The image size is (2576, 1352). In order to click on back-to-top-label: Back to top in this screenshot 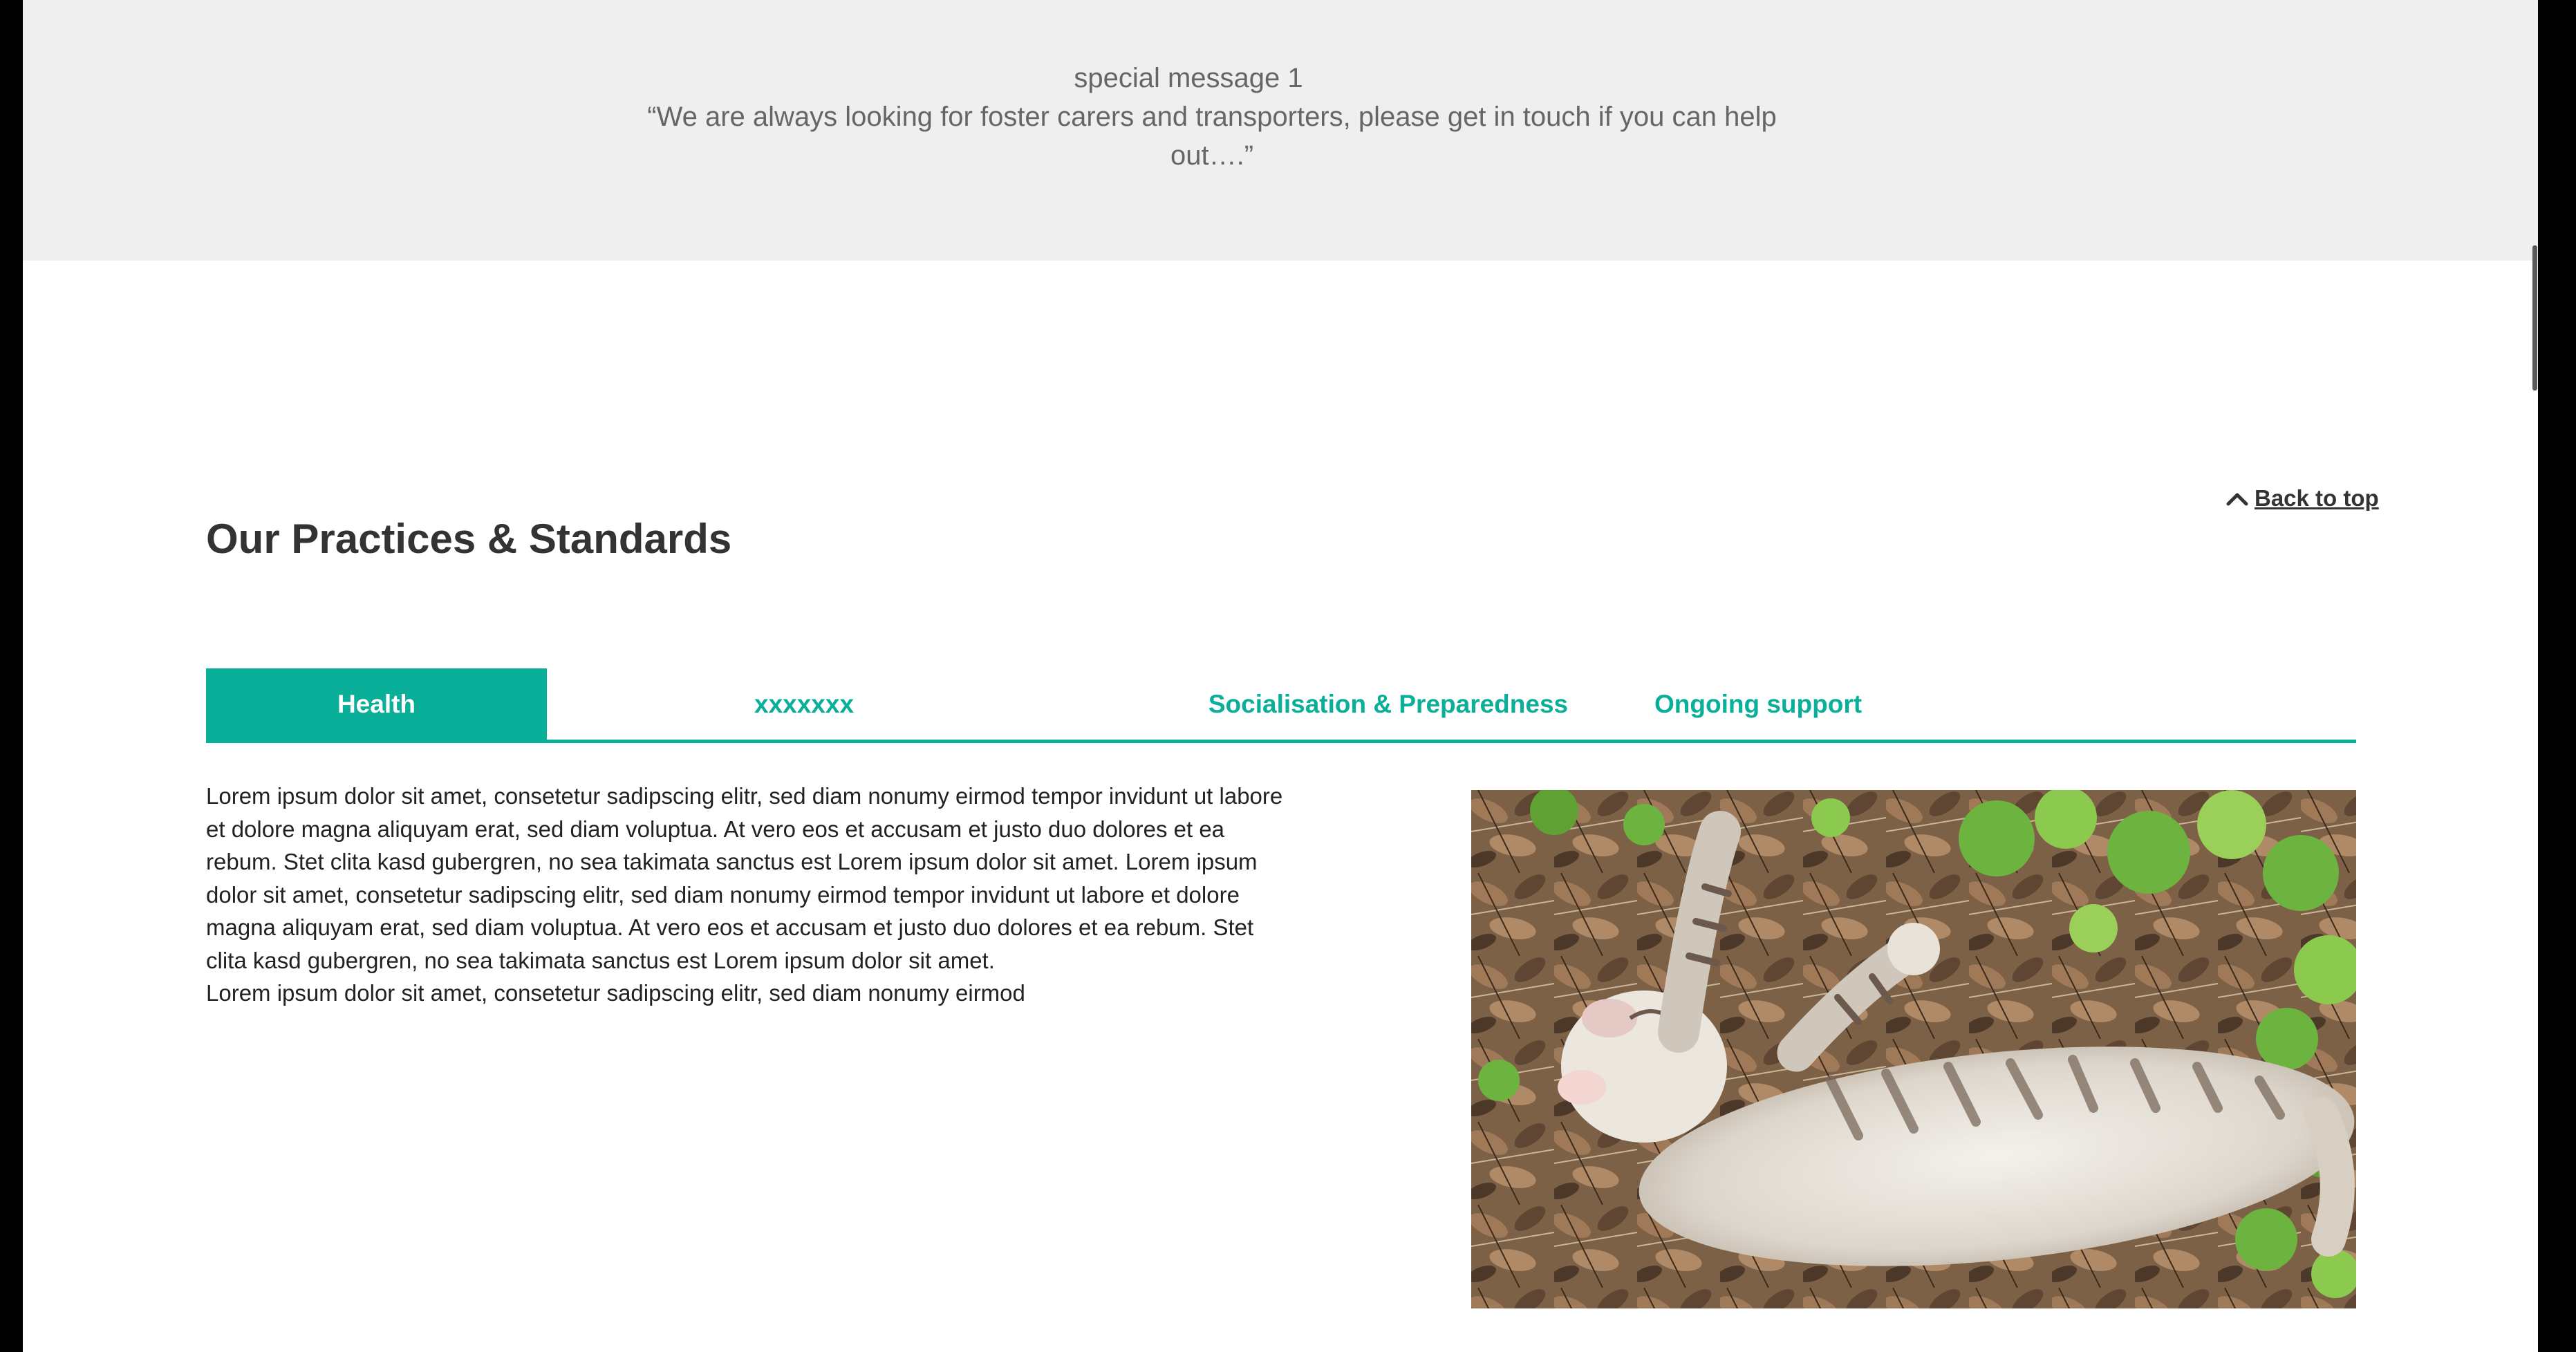, I will do `click(2317, 498)`.